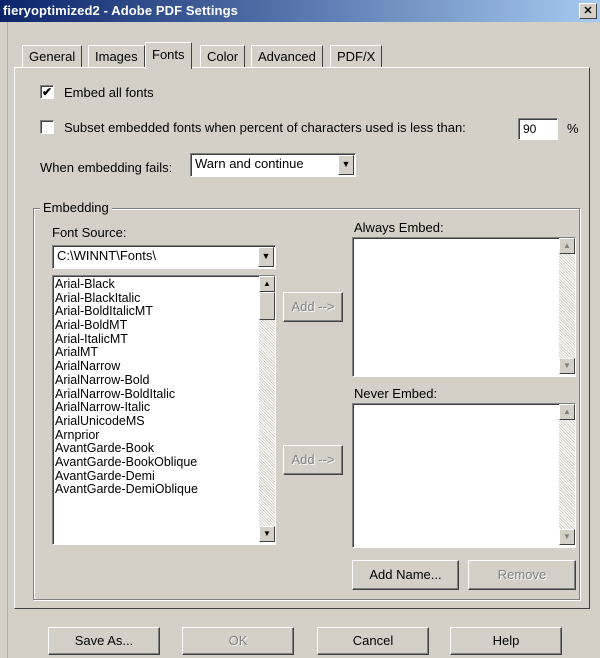  I want to click on subset-checkbox, so click(47, 127).